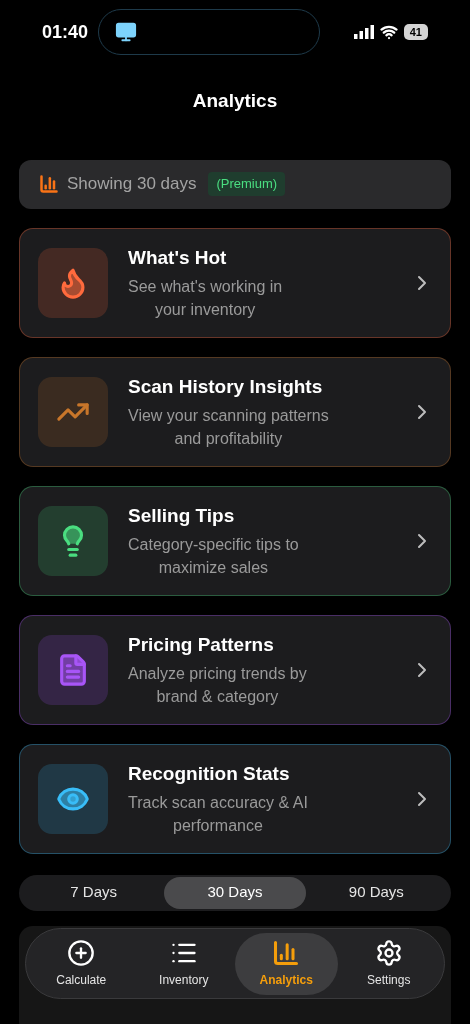 This screenshot has height=1024, width=470. What do you see at coordinates (388, 32) in the screenshot?
I see `wifi-icon` at bounding box center [388, 32].